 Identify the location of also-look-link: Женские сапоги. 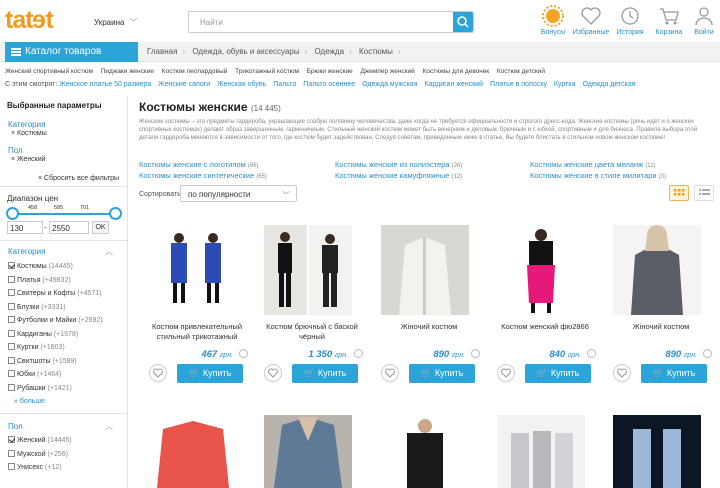
(184, 84).